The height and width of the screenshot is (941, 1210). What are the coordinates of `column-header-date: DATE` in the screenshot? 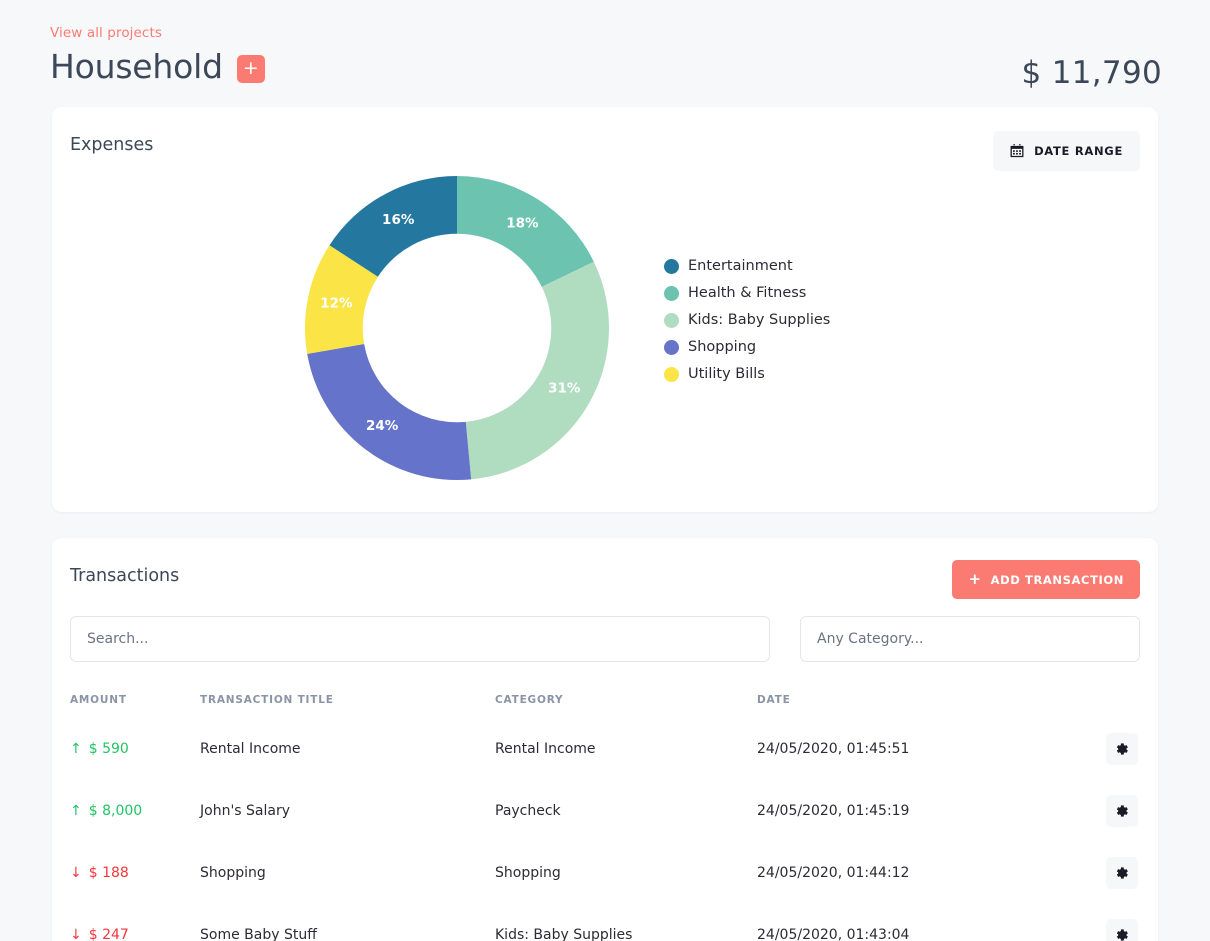 It's located at (902, 700).